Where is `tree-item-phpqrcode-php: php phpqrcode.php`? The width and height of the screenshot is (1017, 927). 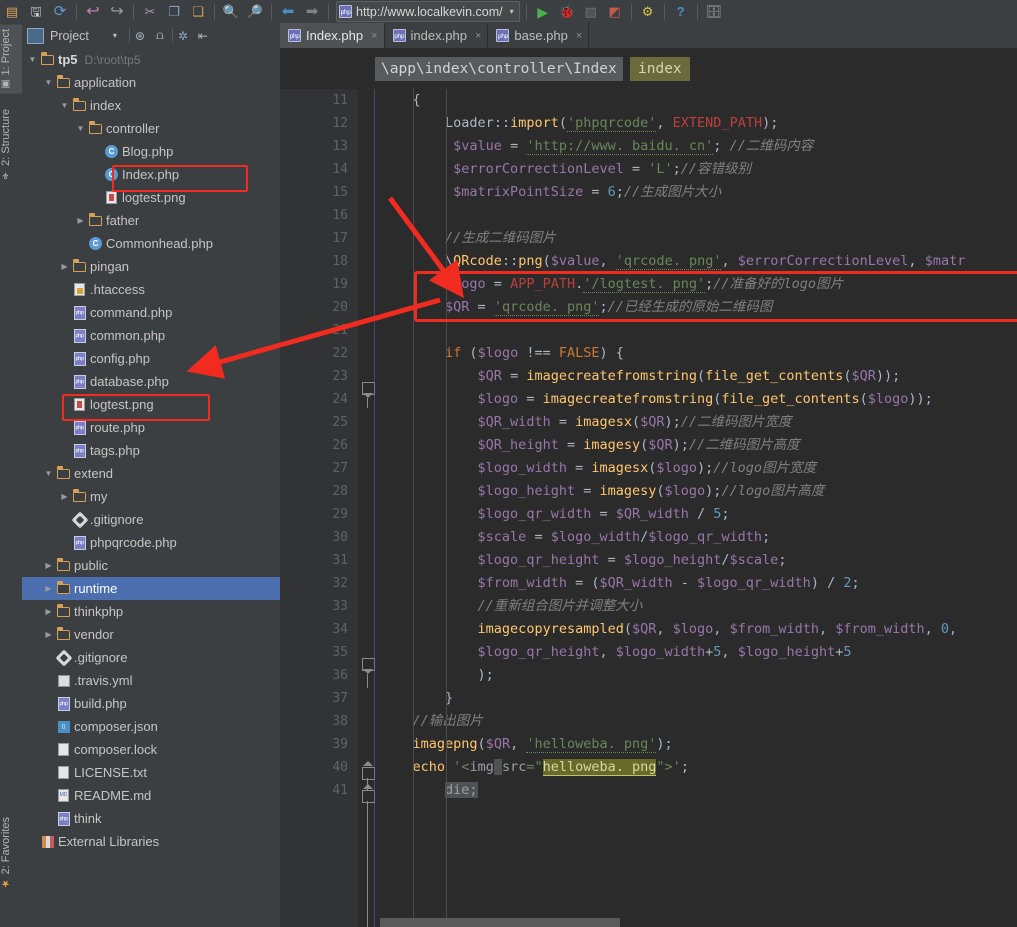
tree-item-phpqrcode-php: php phpqrcode.php is located at coordinates (151, 542).